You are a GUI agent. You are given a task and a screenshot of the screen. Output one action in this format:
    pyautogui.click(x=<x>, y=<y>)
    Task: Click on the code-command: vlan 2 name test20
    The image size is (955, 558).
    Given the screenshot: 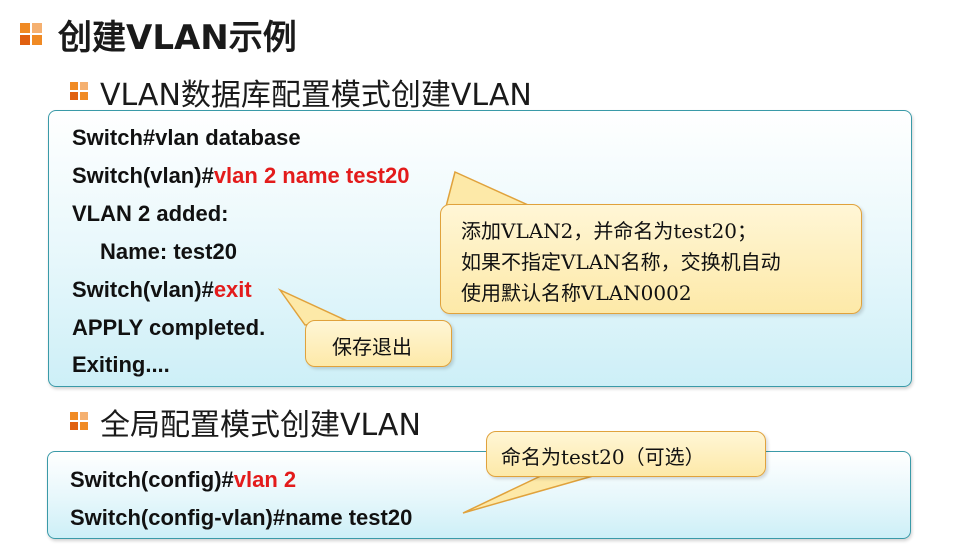 What is the action you would take?
    pyautogui.click(x=311, y=175)
    